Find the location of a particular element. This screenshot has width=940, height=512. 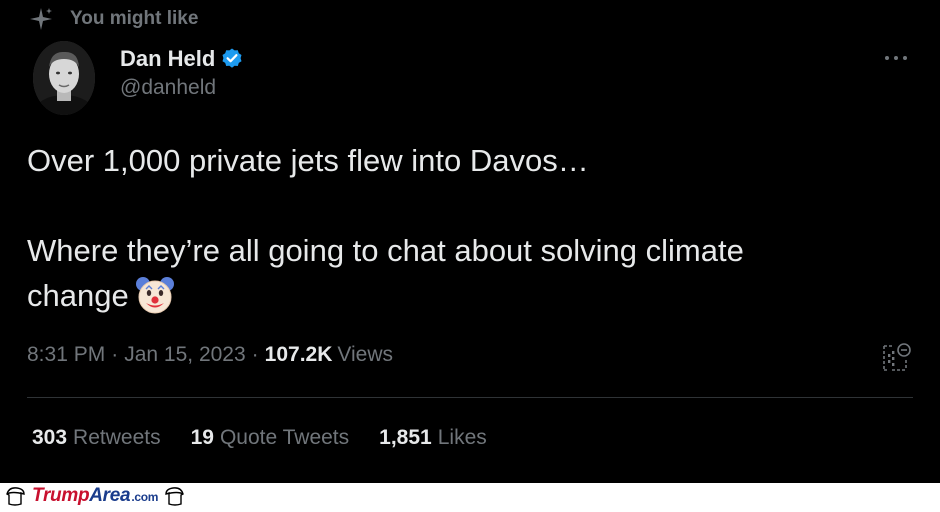

watermark-logo-part: Area is located at coordinates (110, 495).